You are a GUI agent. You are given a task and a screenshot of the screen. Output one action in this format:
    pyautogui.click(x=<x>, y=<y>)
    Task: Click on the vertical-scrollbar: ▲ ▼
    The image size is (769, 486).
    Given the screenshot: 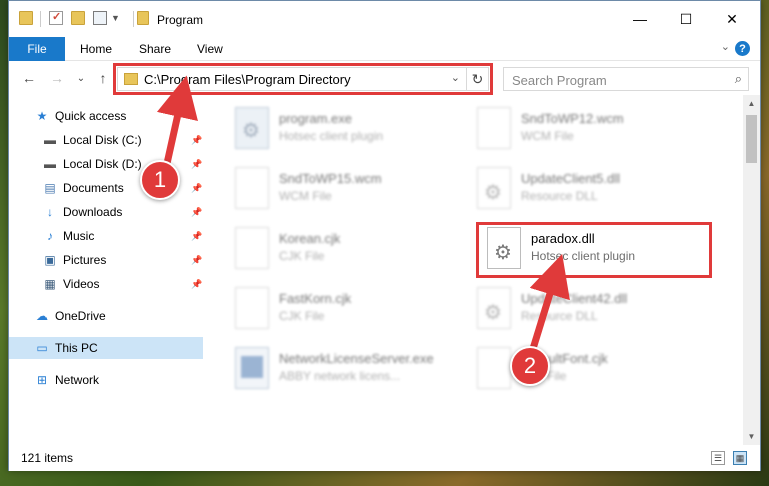 What is the action you would take?
    pyautogui.click(x=751, y=270)
    